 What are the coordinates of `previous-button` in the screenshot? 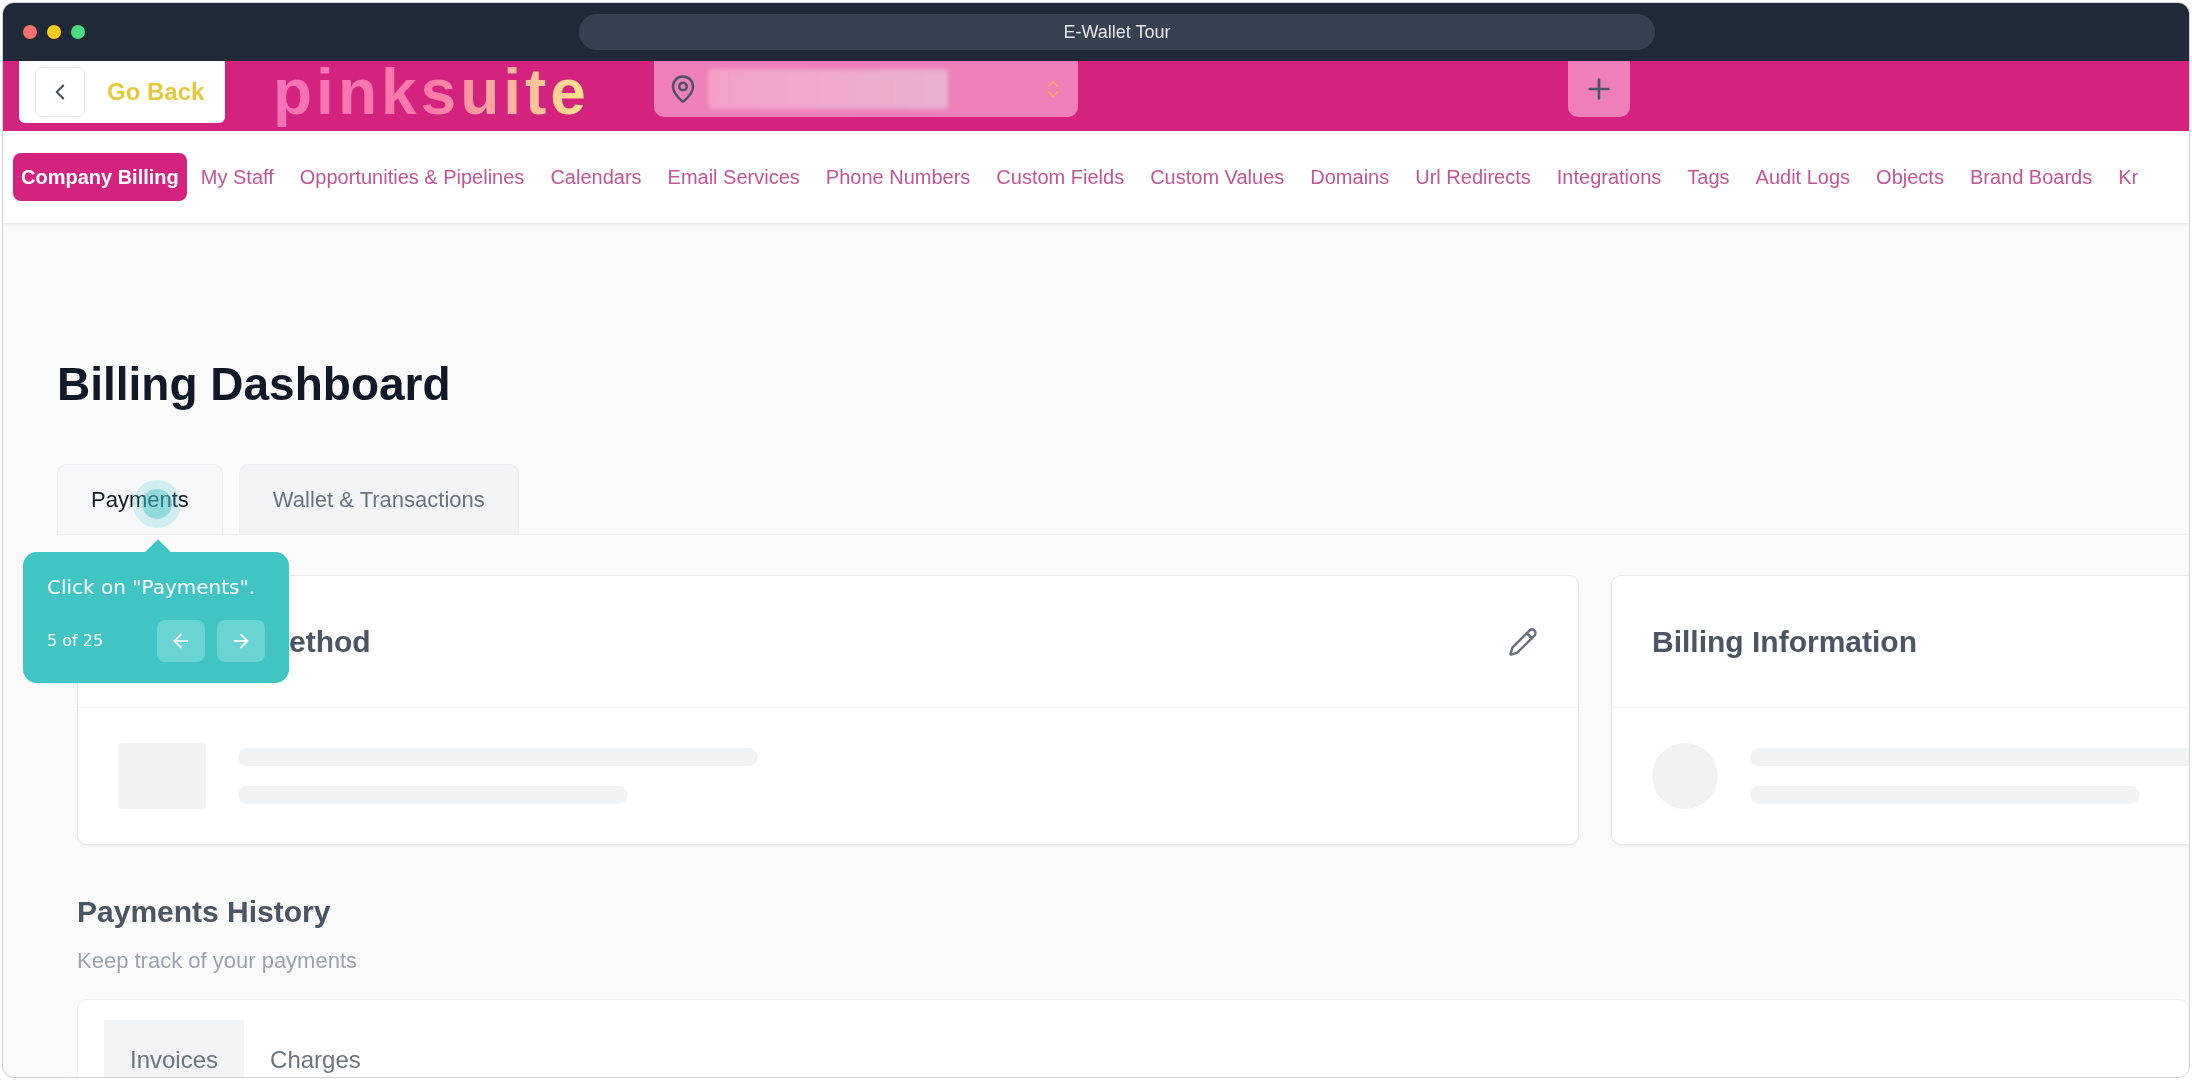 It's located at (181, 641).